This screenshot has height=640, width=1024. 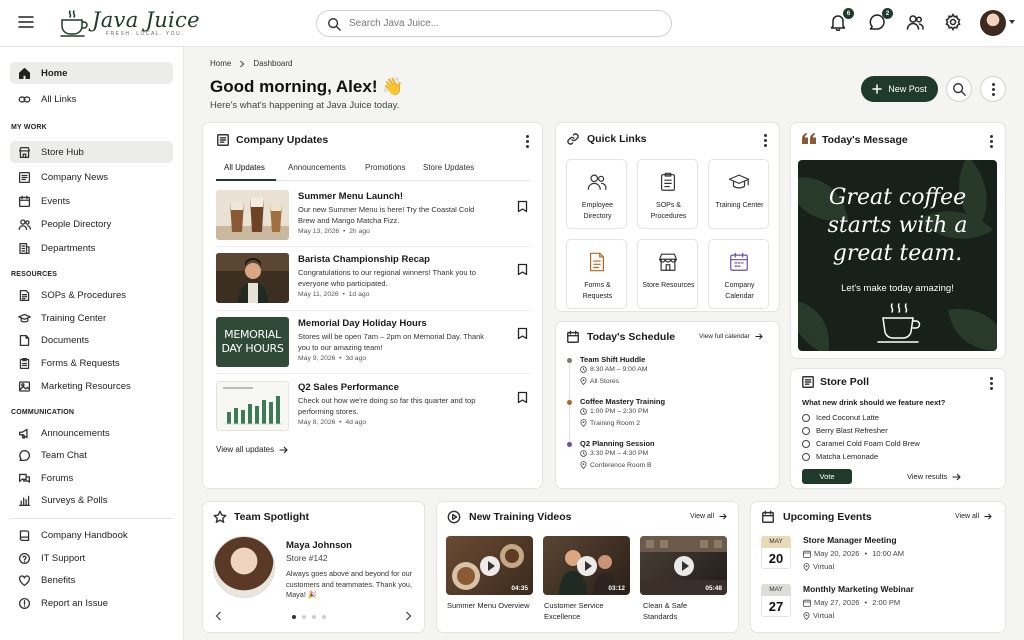 I want to click on event-title: Monthly Marketing Webinar, so click(x=858, y=589).